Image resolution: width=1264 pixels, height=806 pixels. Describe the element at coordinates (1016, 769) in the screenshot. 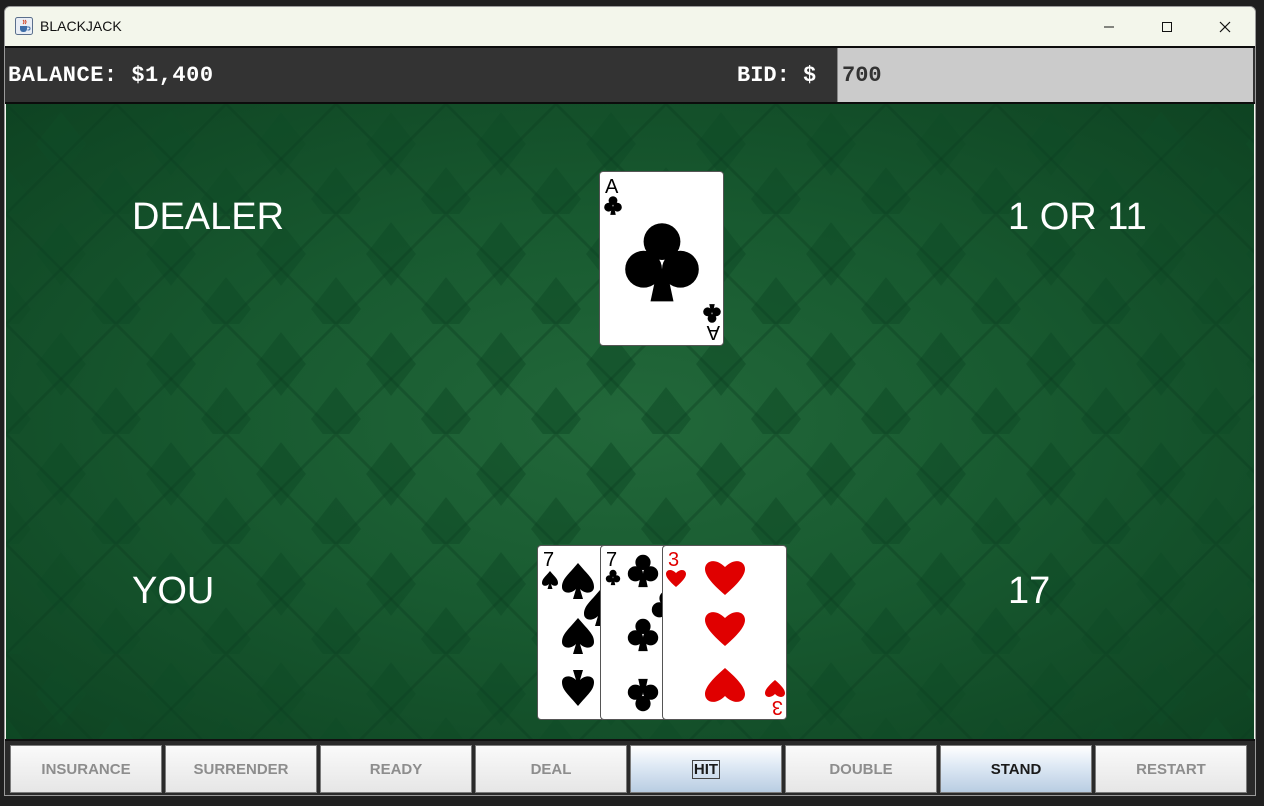

I see `stand-button: STAND` at that location.